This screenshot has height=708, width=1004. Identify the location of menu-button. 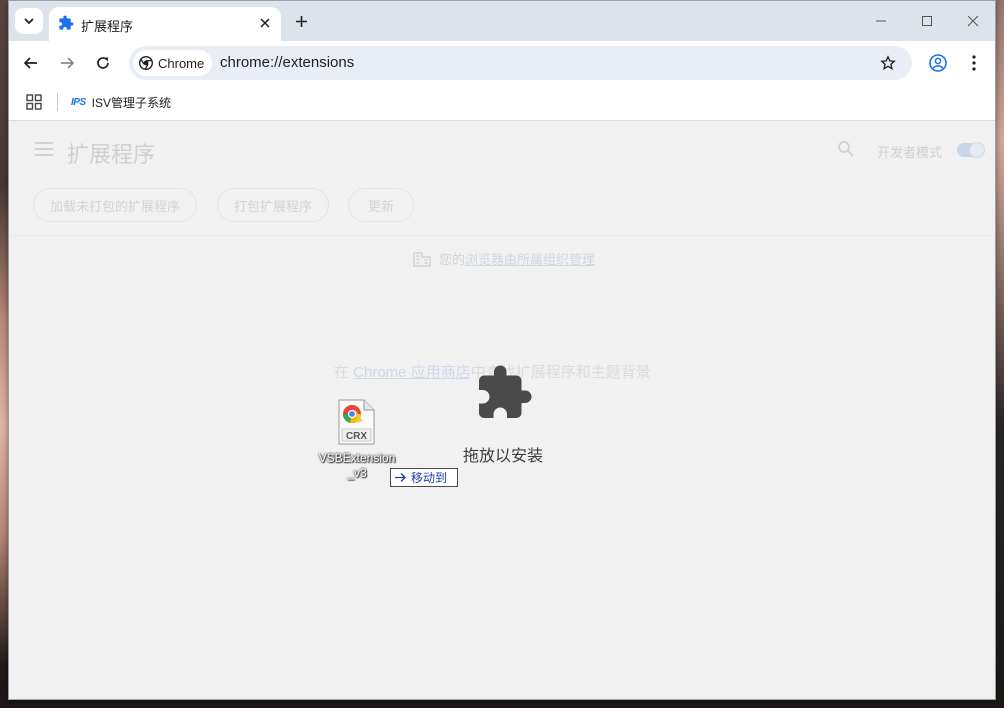
(974, 63).